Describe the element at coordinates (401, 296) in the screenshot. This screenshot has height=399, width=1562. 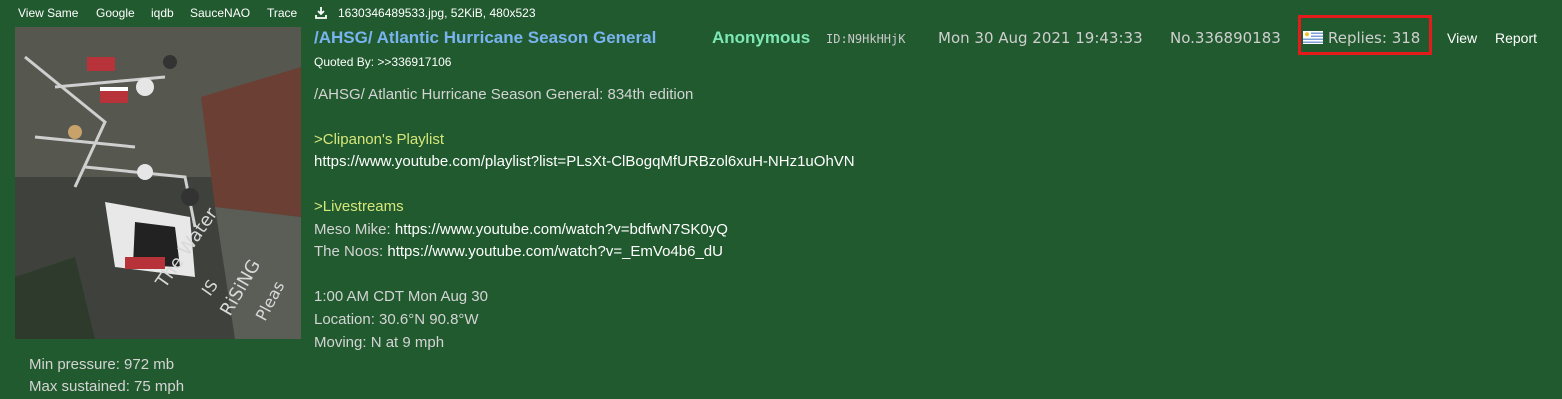
I see `time-line: 1:00 AM CDT Mon Aug 30` at that location.